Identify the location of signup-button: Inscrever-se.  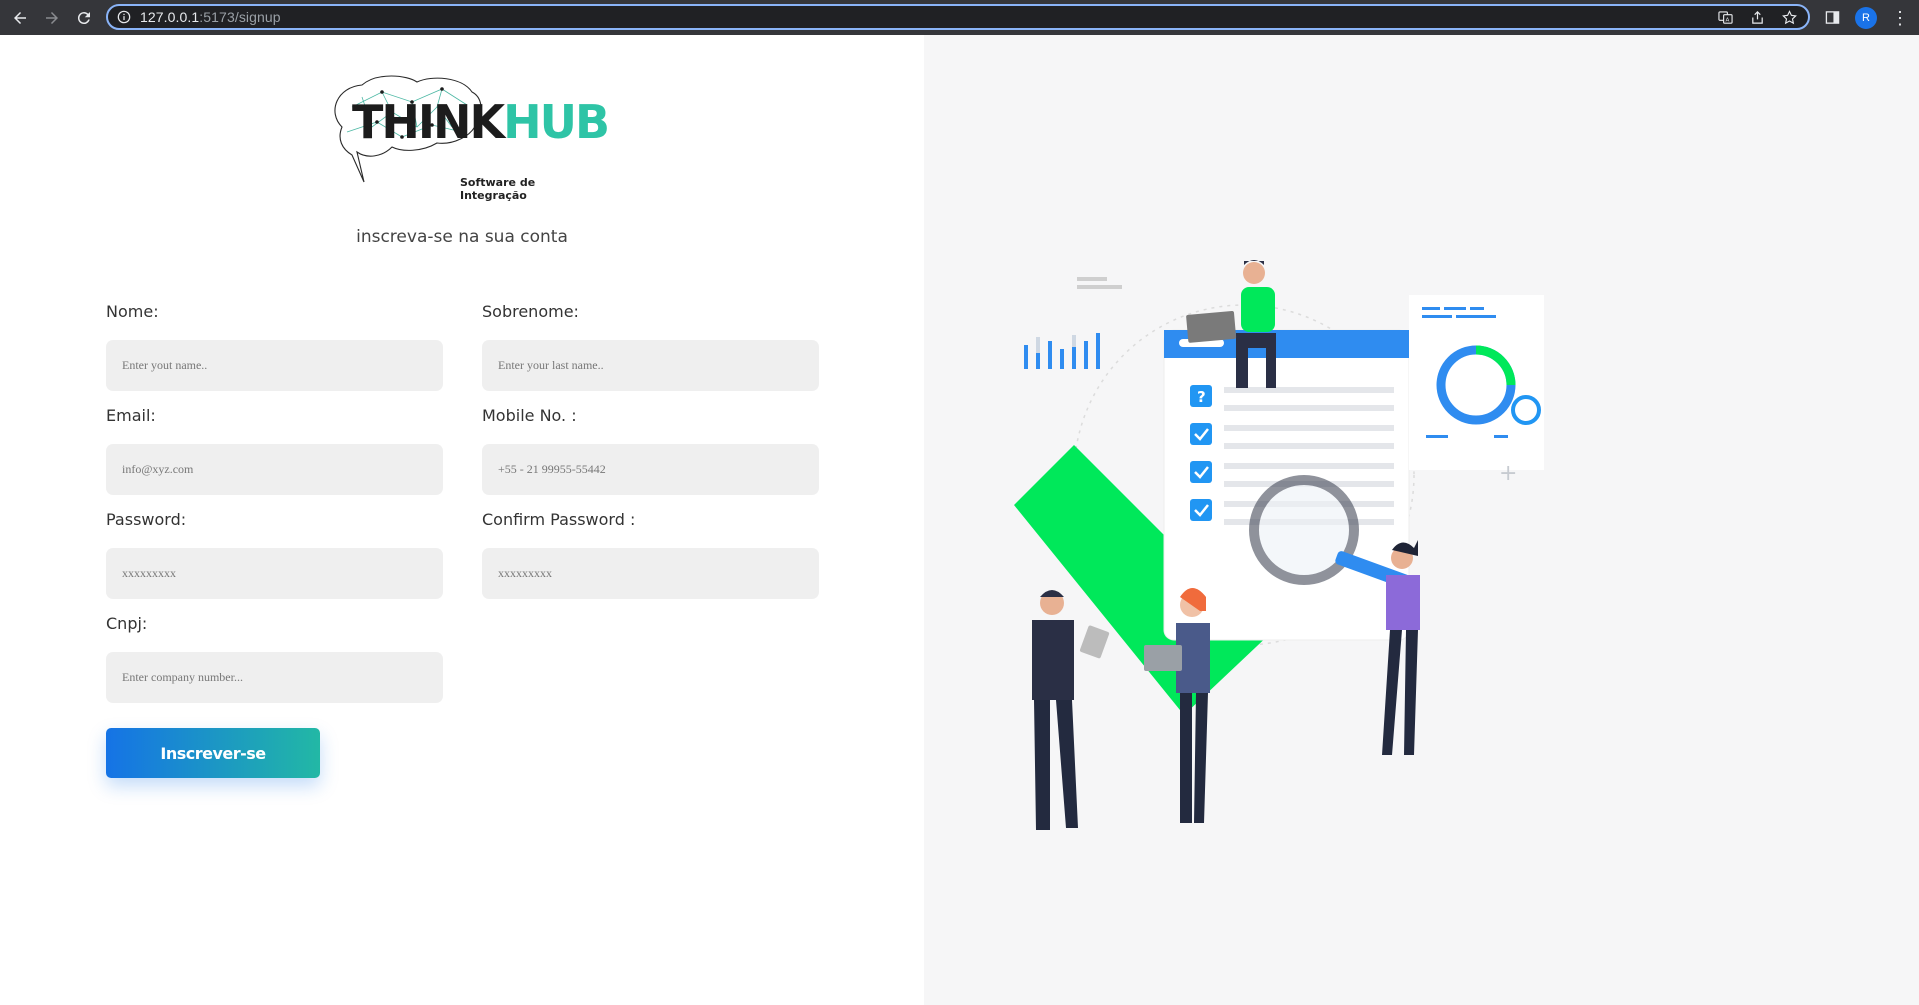
(213, 753).